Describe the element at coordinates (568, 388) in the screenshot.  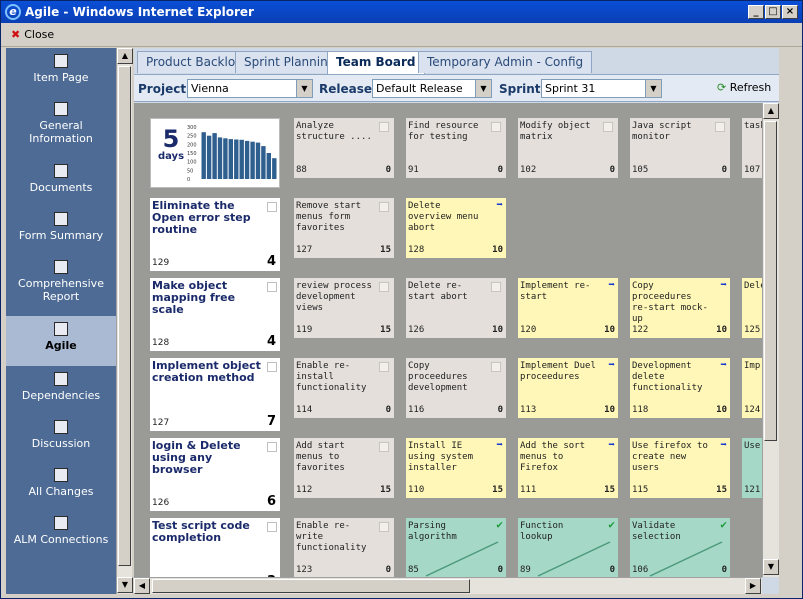
I see `task-card: Implement Duel proceedures ➡ 113 10` at that location.